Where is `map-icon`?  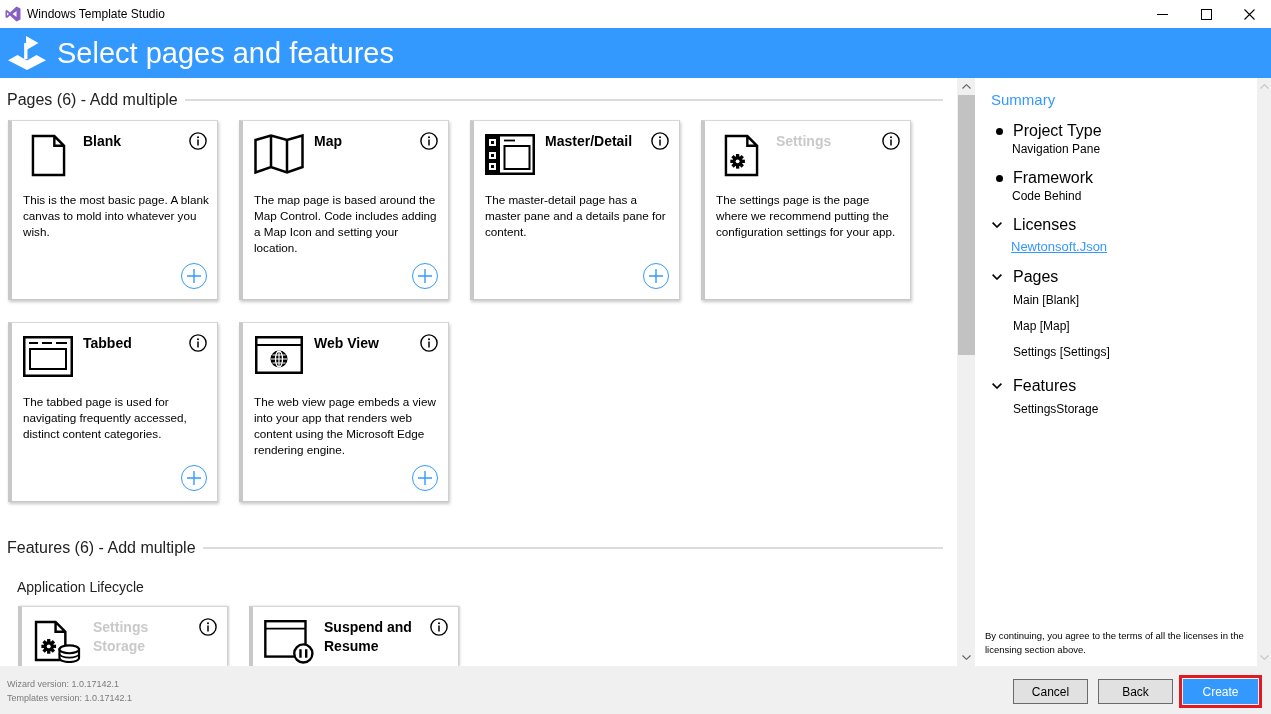 map-icon is located at coordinates (279, 154).